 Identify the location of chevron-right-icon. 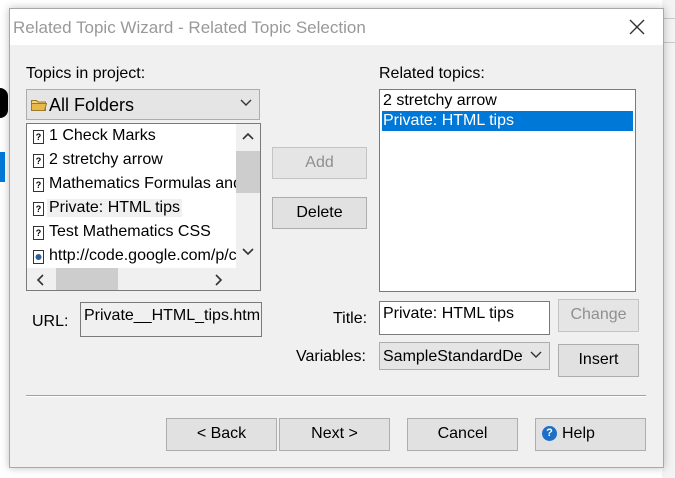
(219, 280).